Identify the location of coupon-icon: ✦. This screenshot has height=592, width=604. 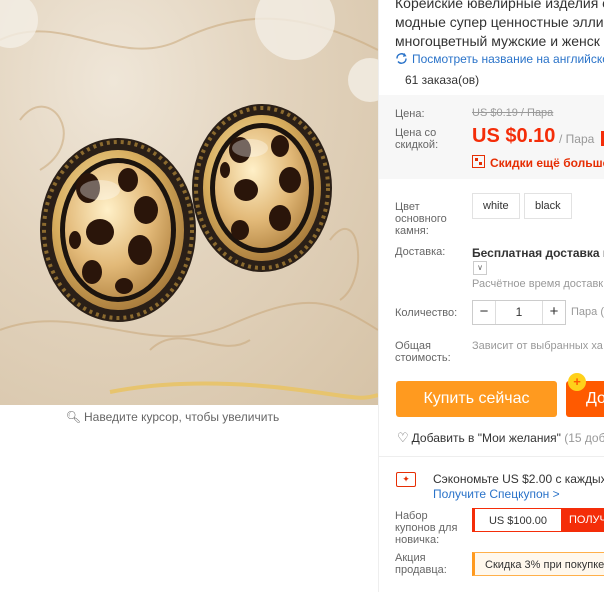
(406, 479).